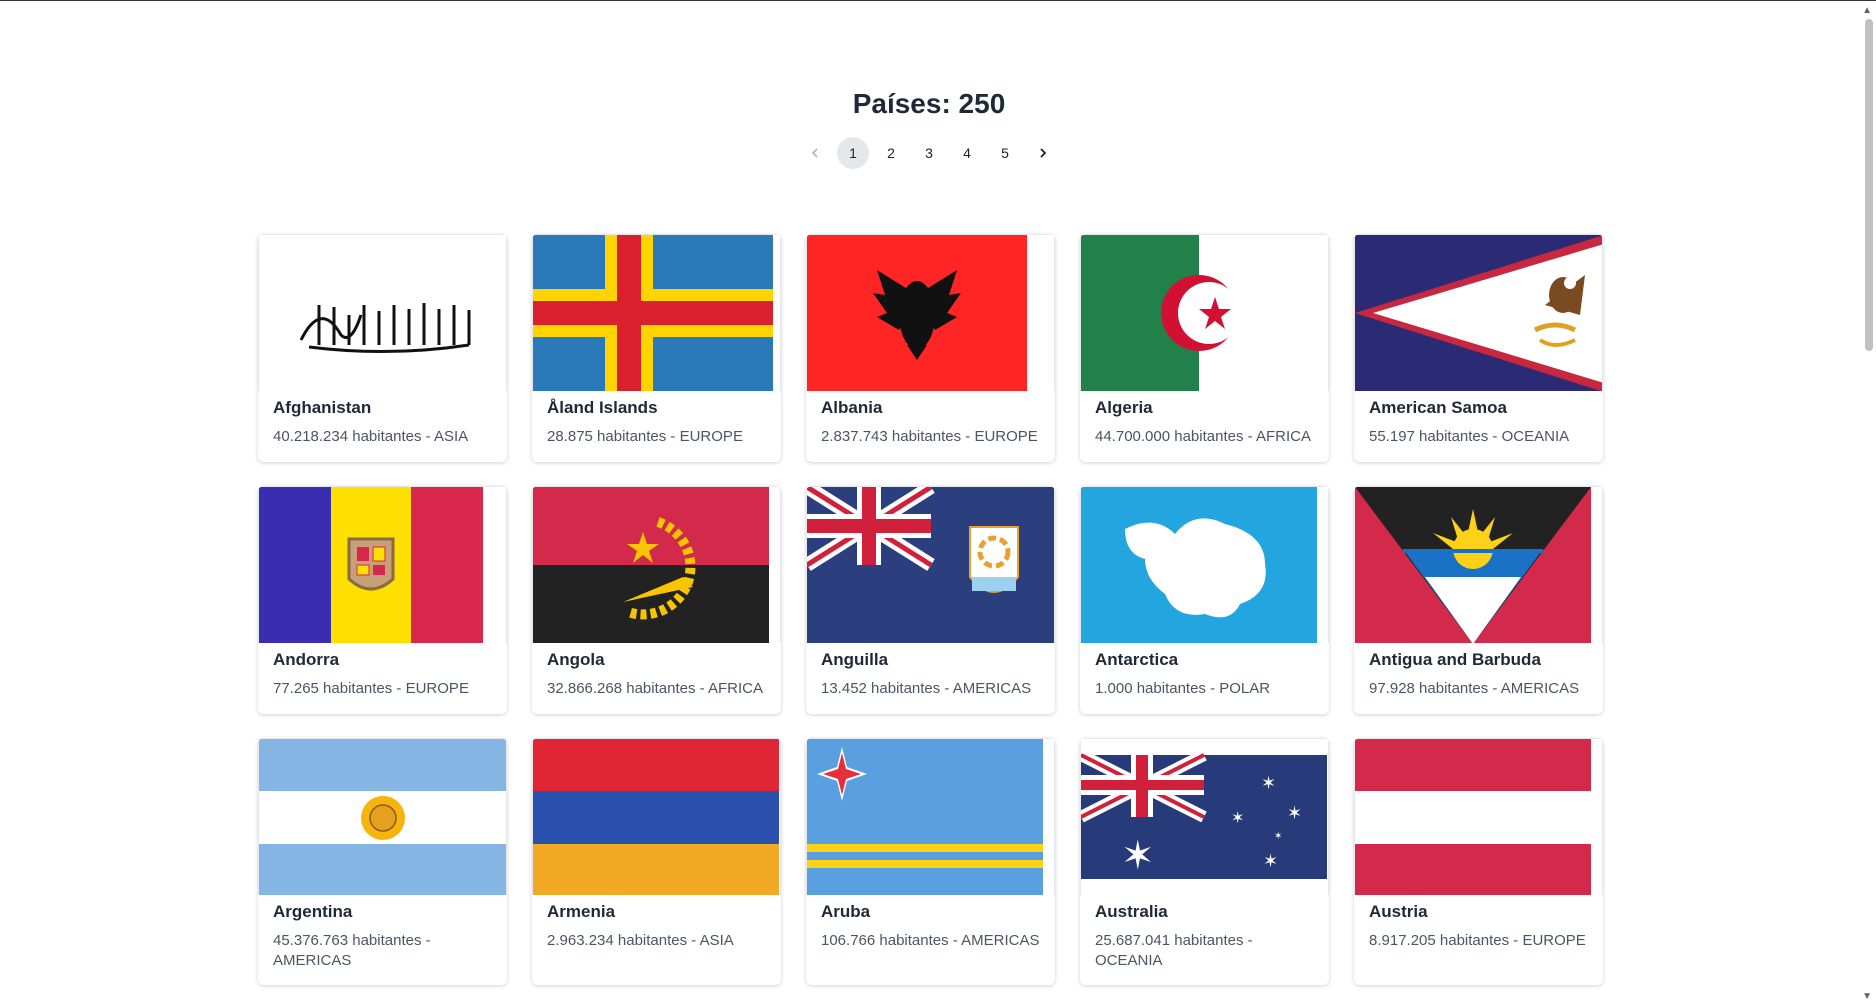 This screenshot has height=1004, width=1876. I want to click on country-name: Aruba, so click(846, 911).